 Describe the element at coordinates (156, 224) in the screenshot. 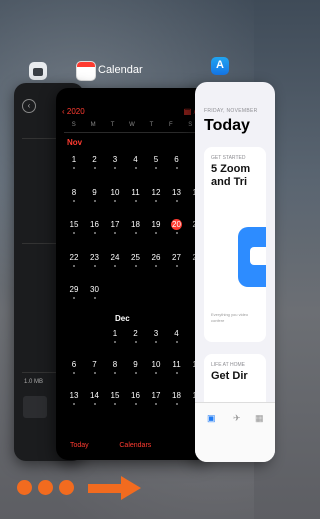

I see `day-cell: 19` at that location.